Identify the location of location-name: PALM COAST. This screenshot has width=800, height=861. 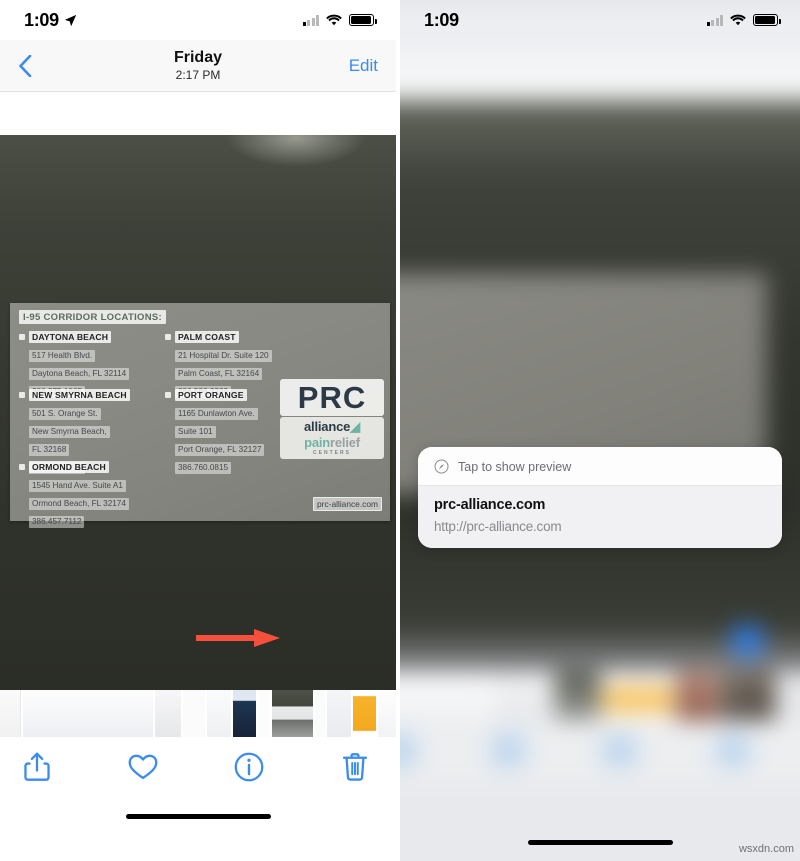
(207, 337).